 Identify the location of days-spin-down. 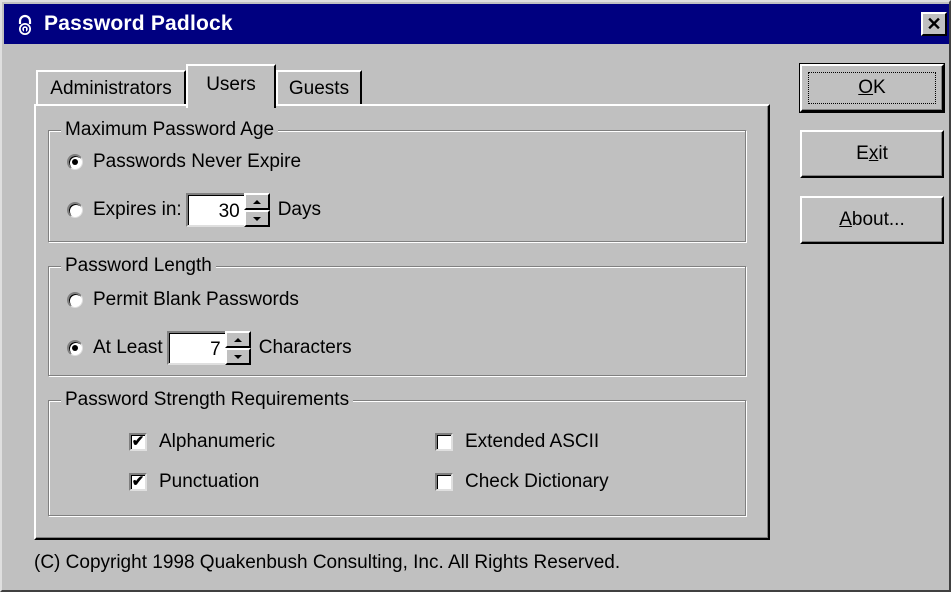
(256, 218).